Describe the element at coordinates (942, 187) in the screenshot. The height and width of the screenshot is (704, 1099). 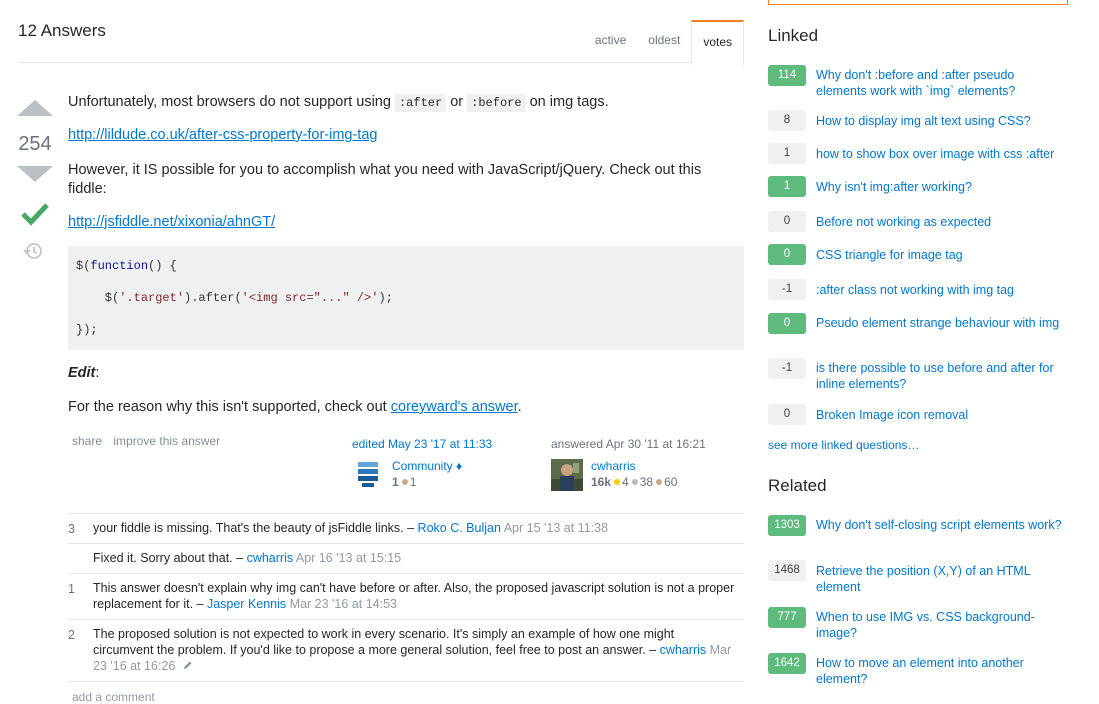
I see `linked-question-link: Why isn't img:after working?` at that location.